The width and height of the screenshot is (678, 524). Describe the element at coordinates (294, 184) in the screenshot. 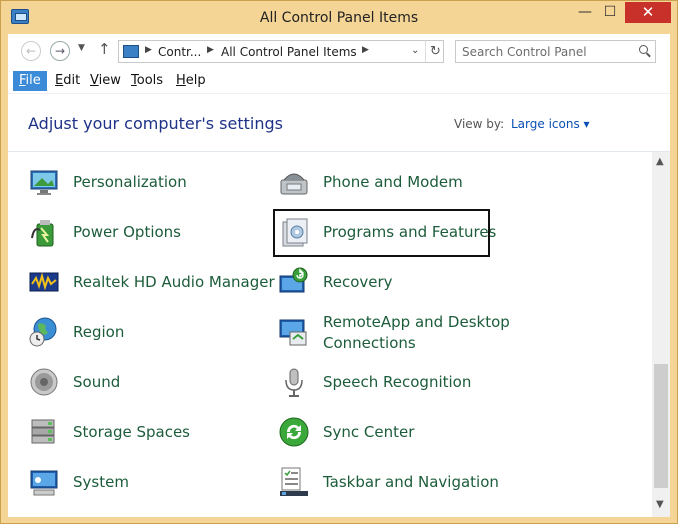

I see `phone-modem-icon` at that location.